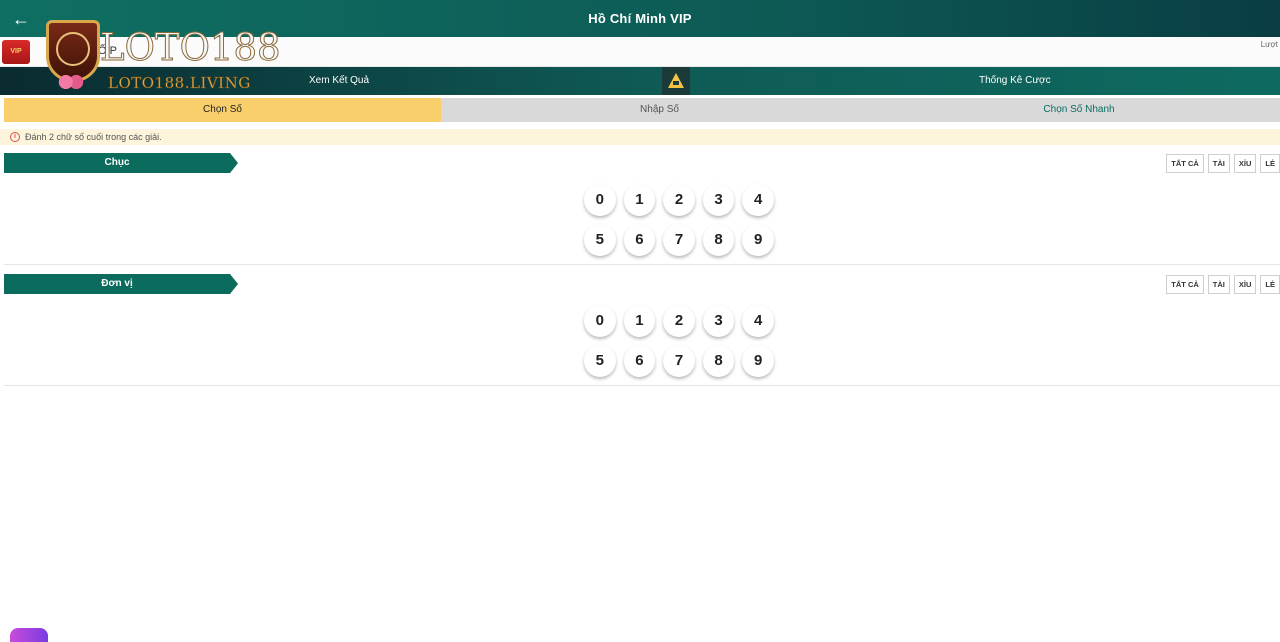 Image resolution: width=1280 pixels, height=642 pixels. I want to click on rule-notice-text: Đánh 2 chữ số cuối trong các giải., so click(93, 137).